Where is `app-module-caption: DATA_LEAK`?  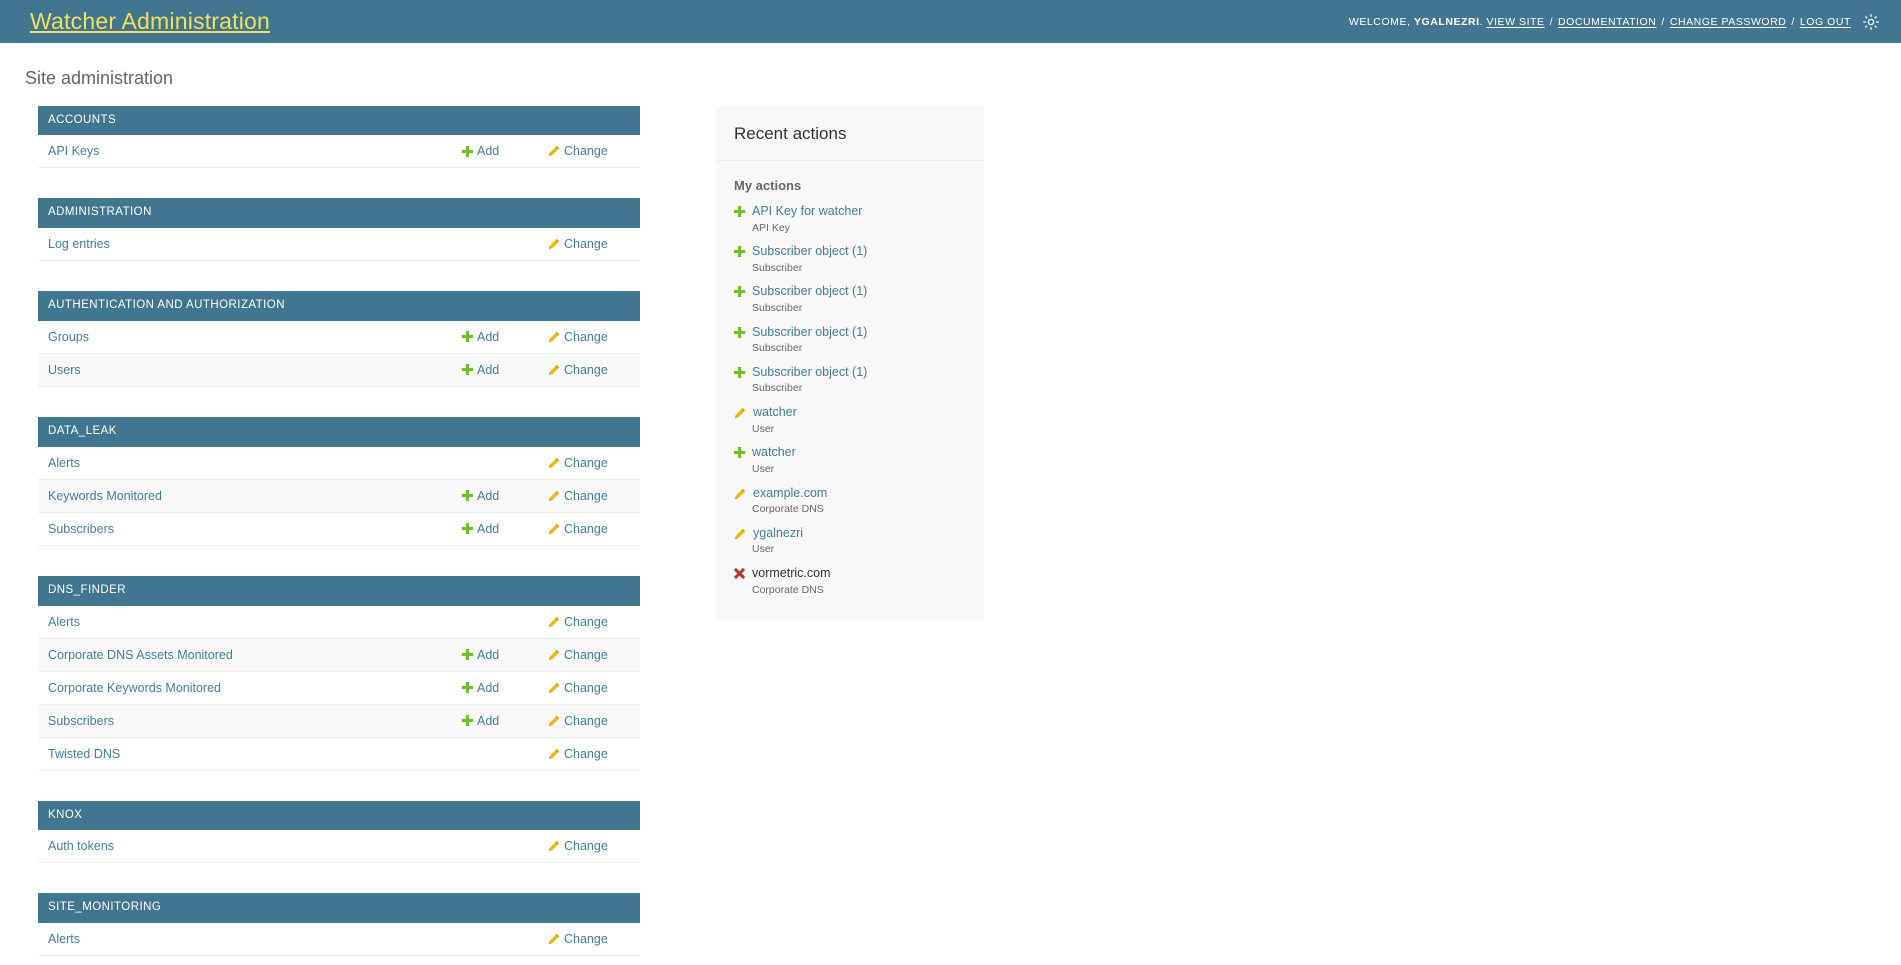 app-module-caption: DATA_LEAK is located at coordinates (339, 431).